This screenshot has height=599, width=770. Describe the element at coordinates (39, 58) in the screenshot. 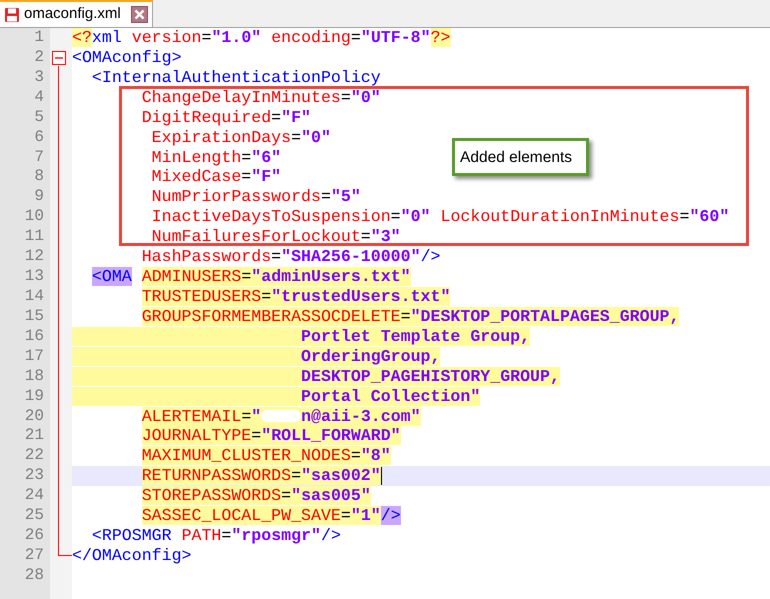

I see `line-number: 2` at that location.